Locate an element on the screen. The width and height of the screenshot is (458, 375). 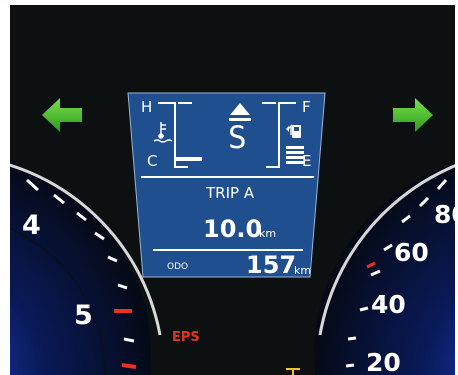
eps-warning-label: EPS is located at coordinates (186, 337).